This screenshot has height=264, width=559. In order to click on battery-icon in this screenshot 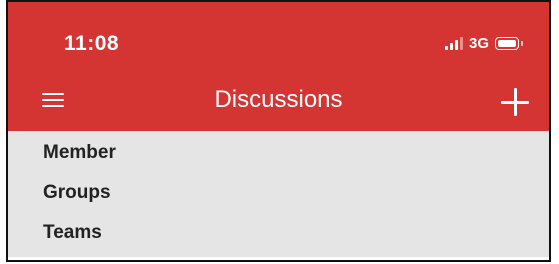, I will do `click(509, 43)`.